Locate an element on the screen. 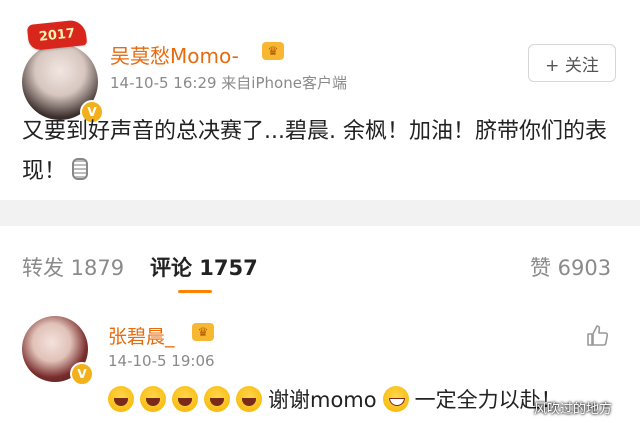  follow-button: + 关注 is located at coordinates (572, 63).